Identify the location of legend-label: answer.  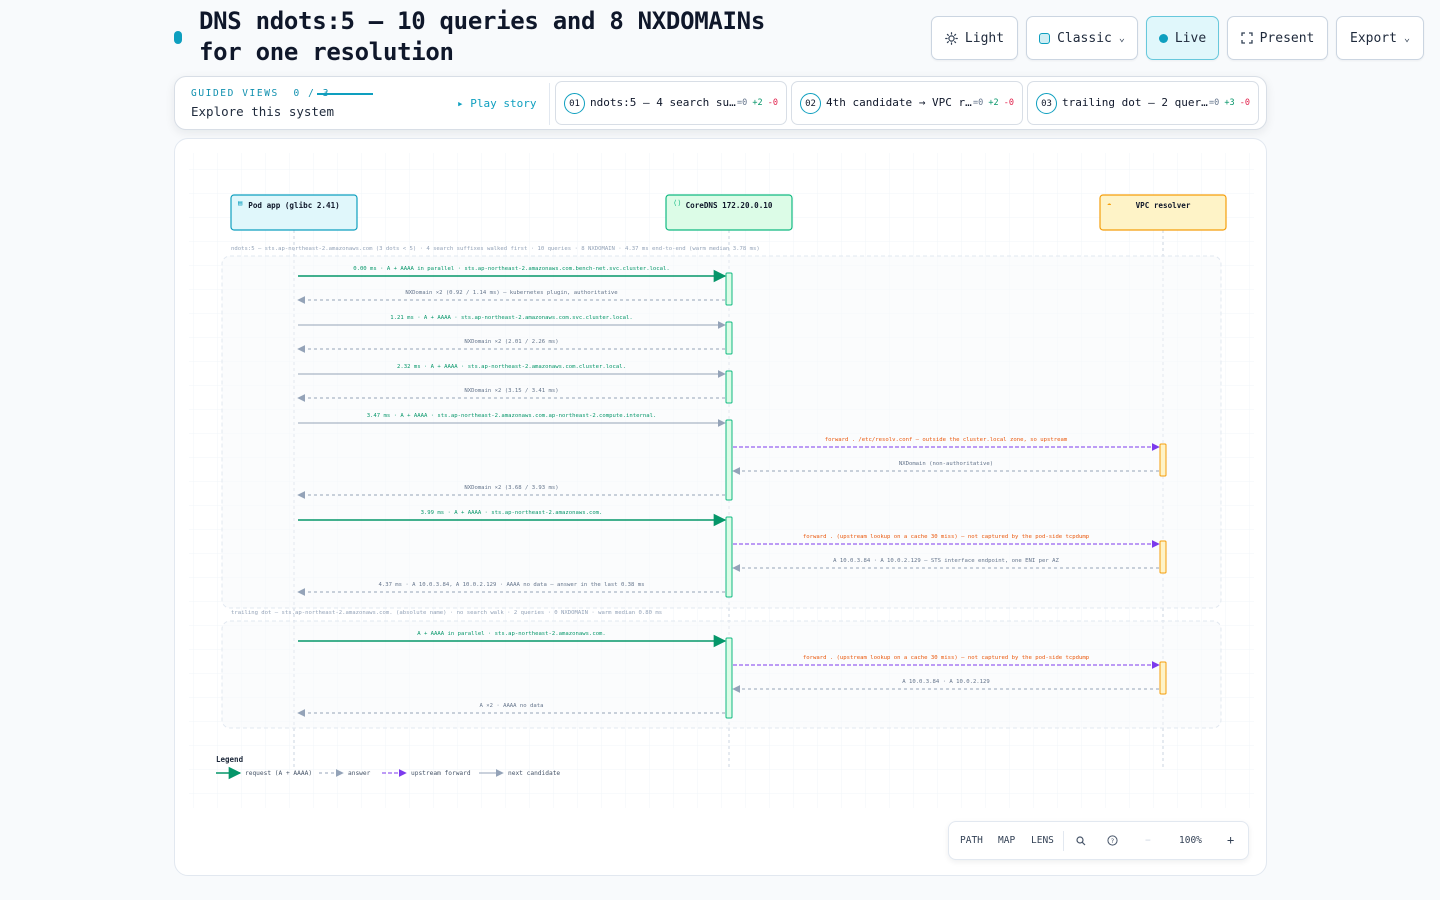
(359, 773).